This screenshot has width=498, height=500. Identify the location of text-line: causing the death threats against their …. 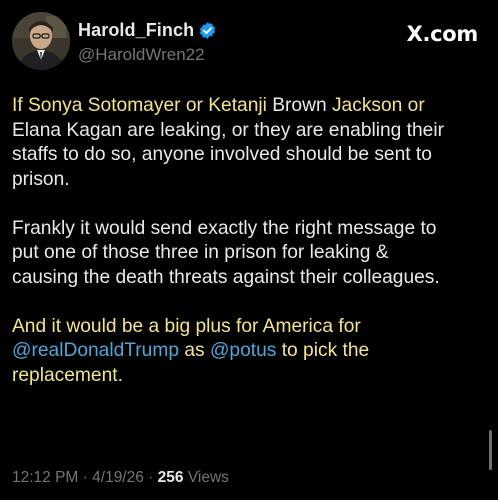
(226, 277).